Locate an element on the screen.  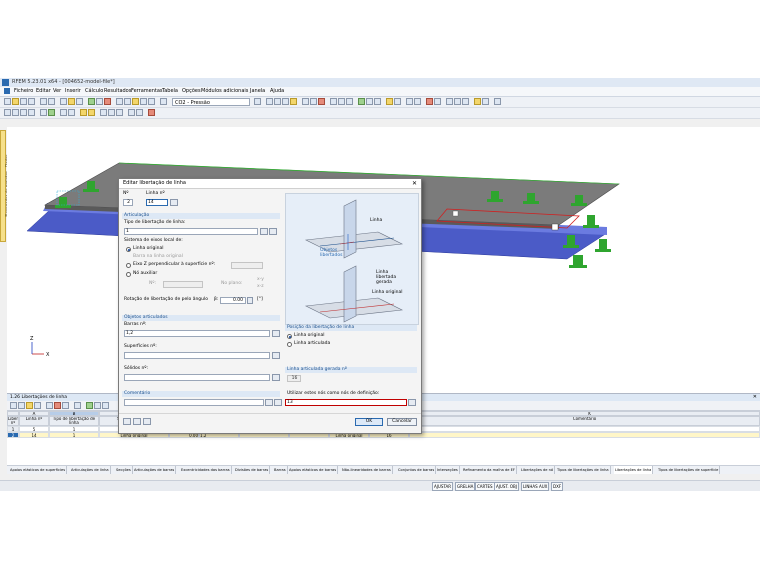
tab-conjuntos-barras: Conjuntos de barras is located at coordinates (417, 470).